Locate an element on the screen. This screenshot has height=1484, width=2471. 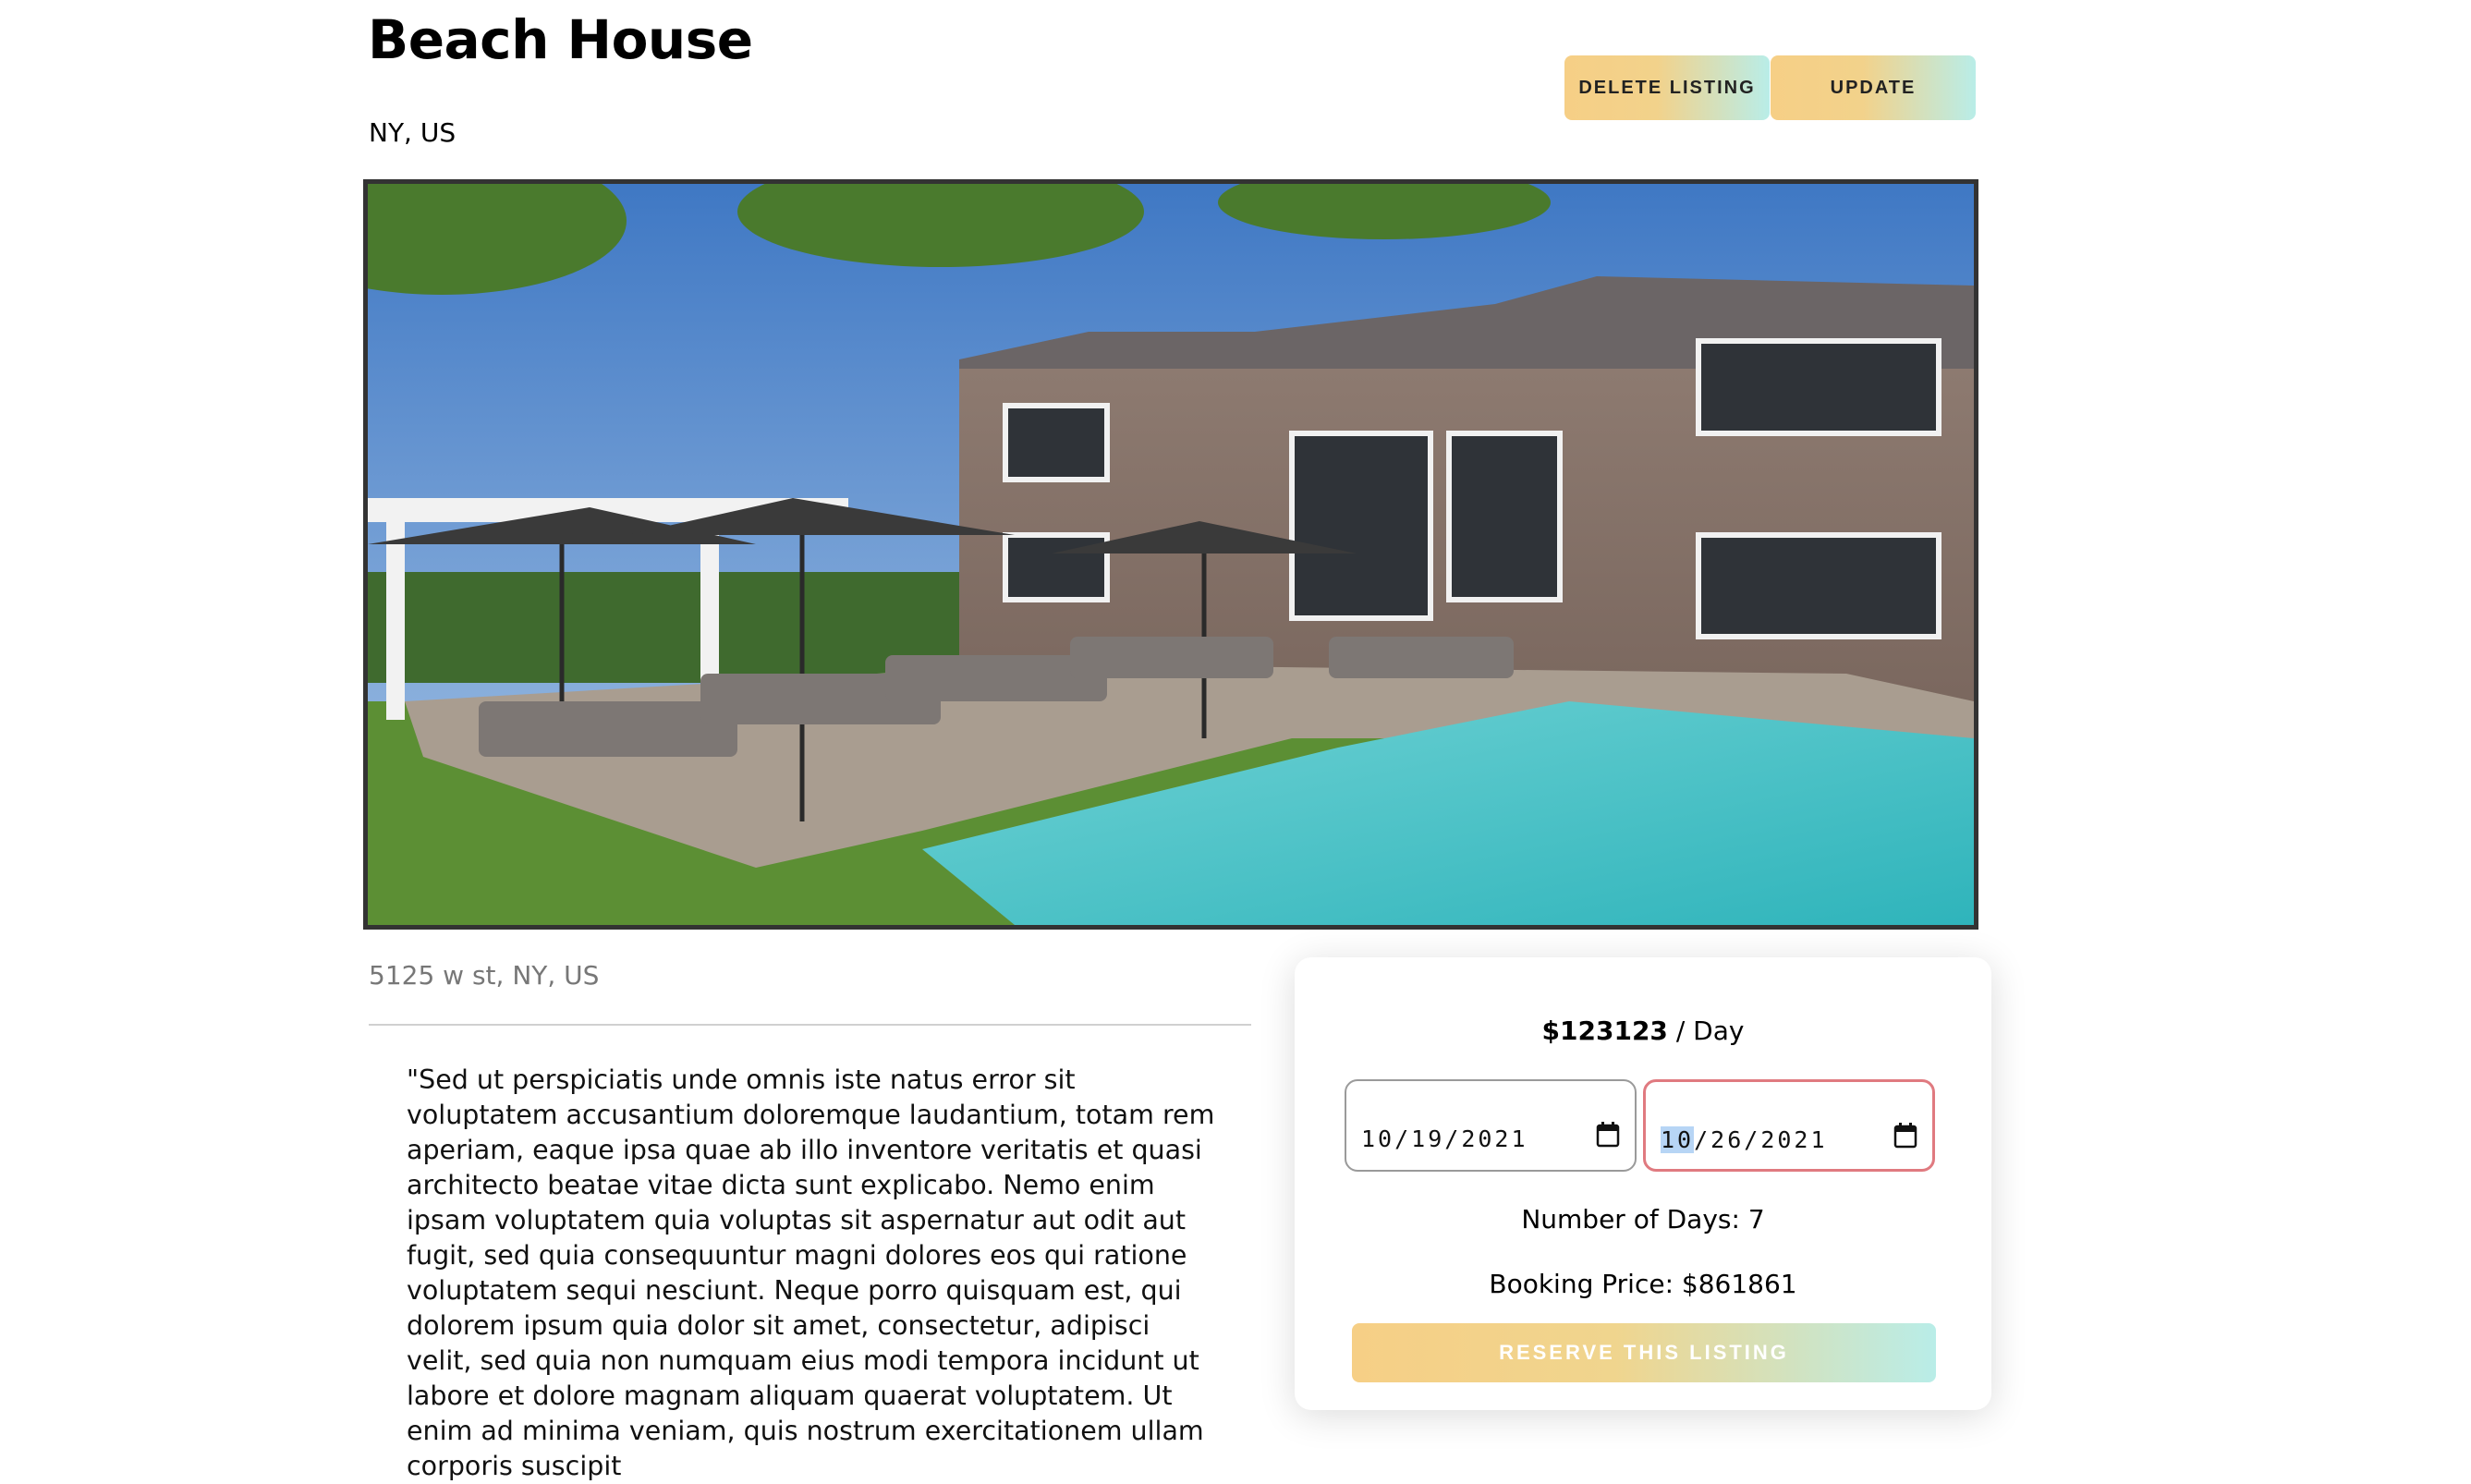
start-date-rest: /19/2021 is located at coordinates (1461, 1138).